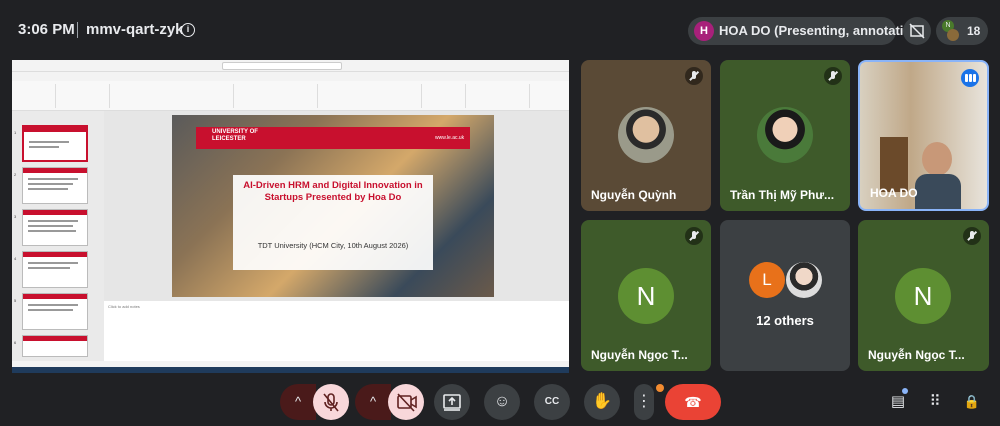  I want to click on camera-toggle-button, so click(406, 402).